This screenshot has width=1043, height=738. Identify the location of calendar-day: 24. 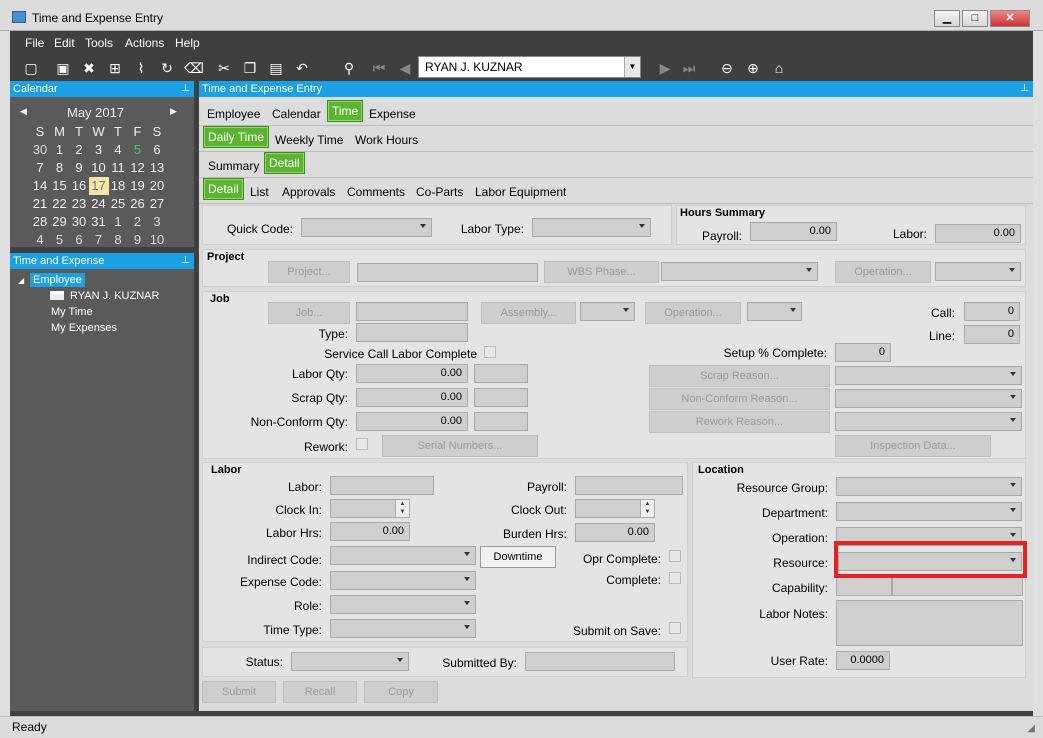
(99, 204).